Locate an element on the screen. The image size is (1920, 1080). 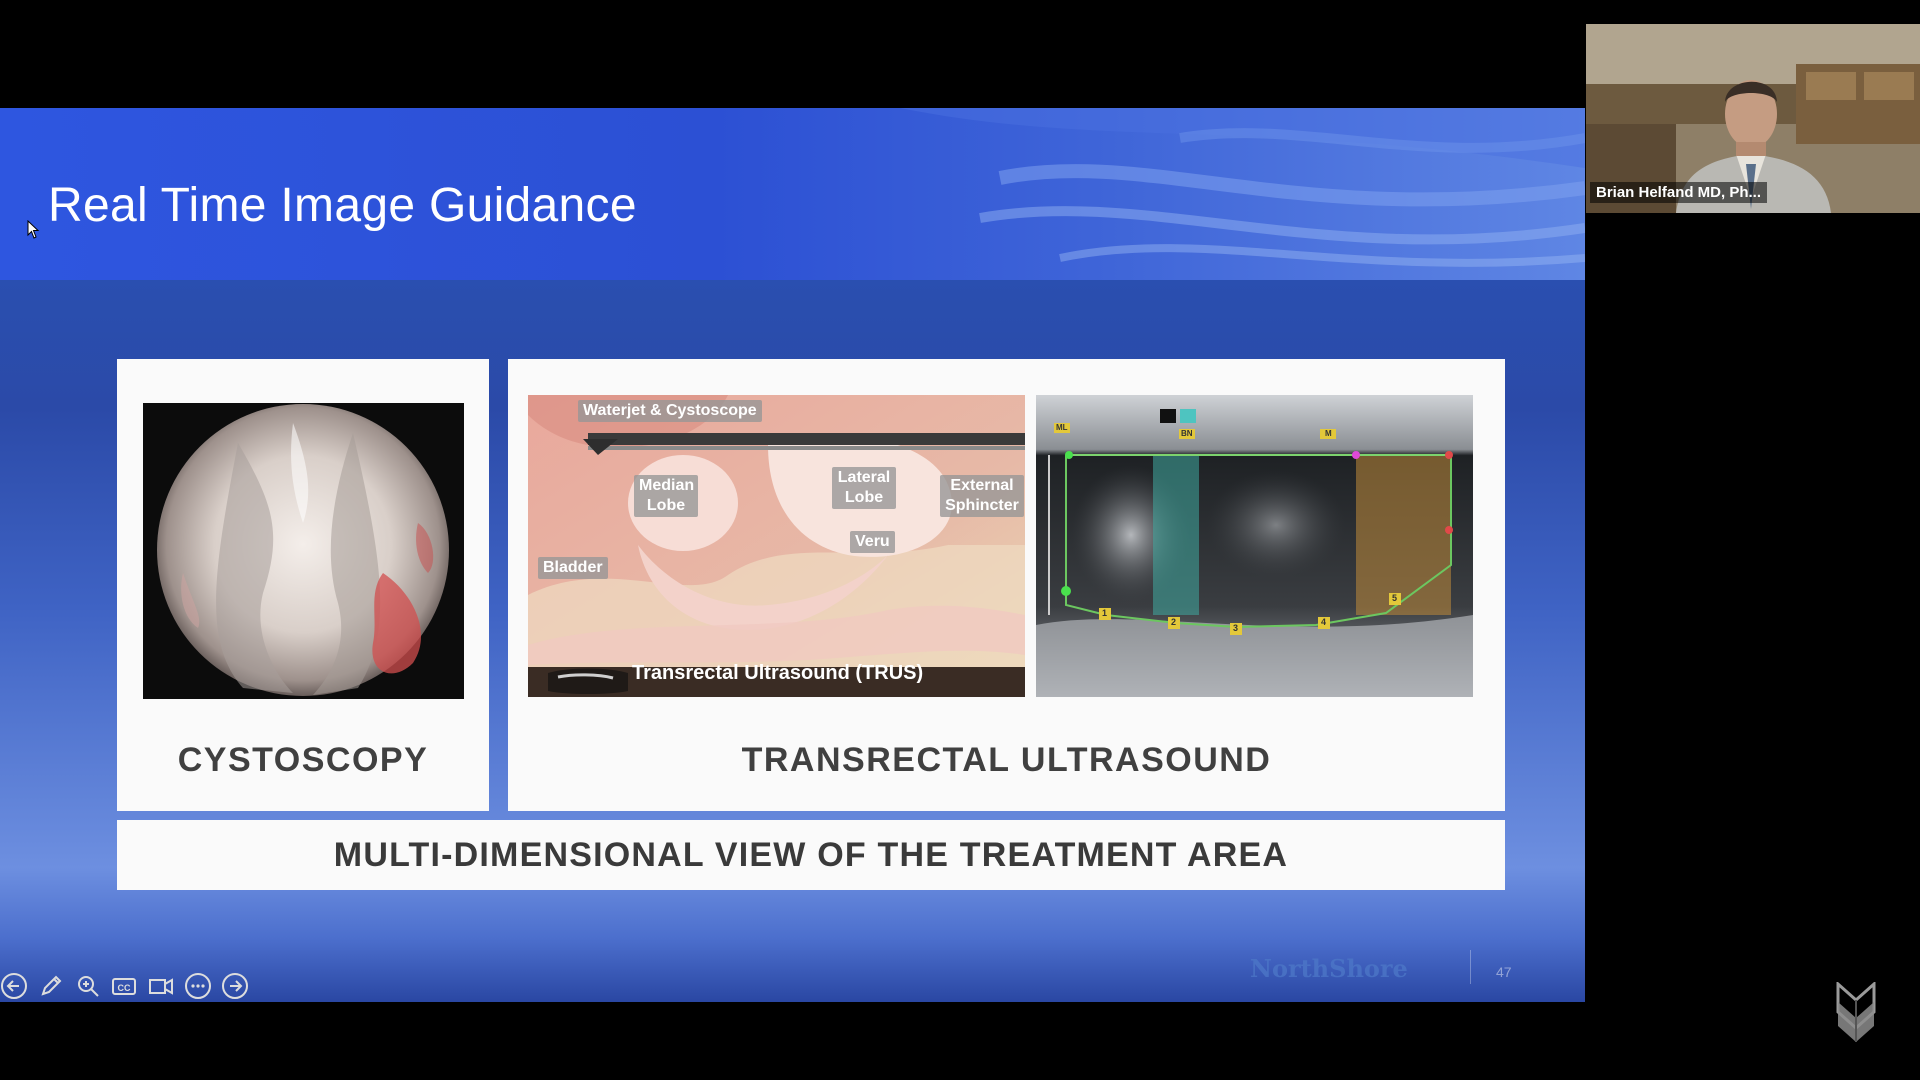
slide-header: Real Time Image Guidance is located at coordinates (792, 194).